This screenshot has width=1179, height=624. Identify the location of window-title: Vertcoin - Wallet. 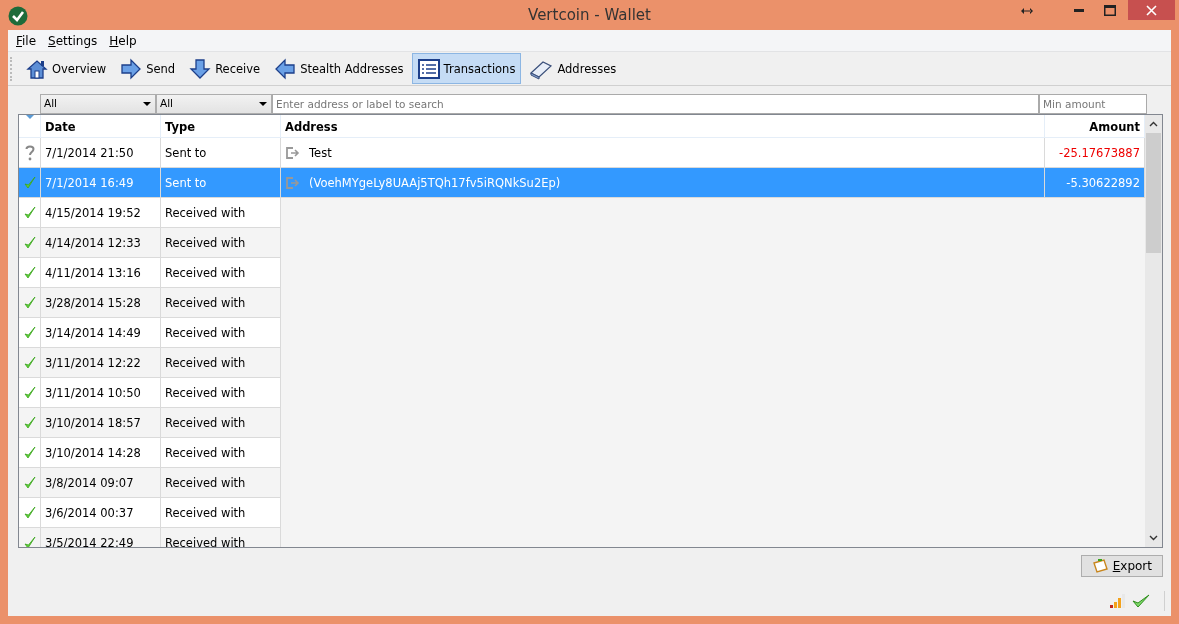
(589, 15).